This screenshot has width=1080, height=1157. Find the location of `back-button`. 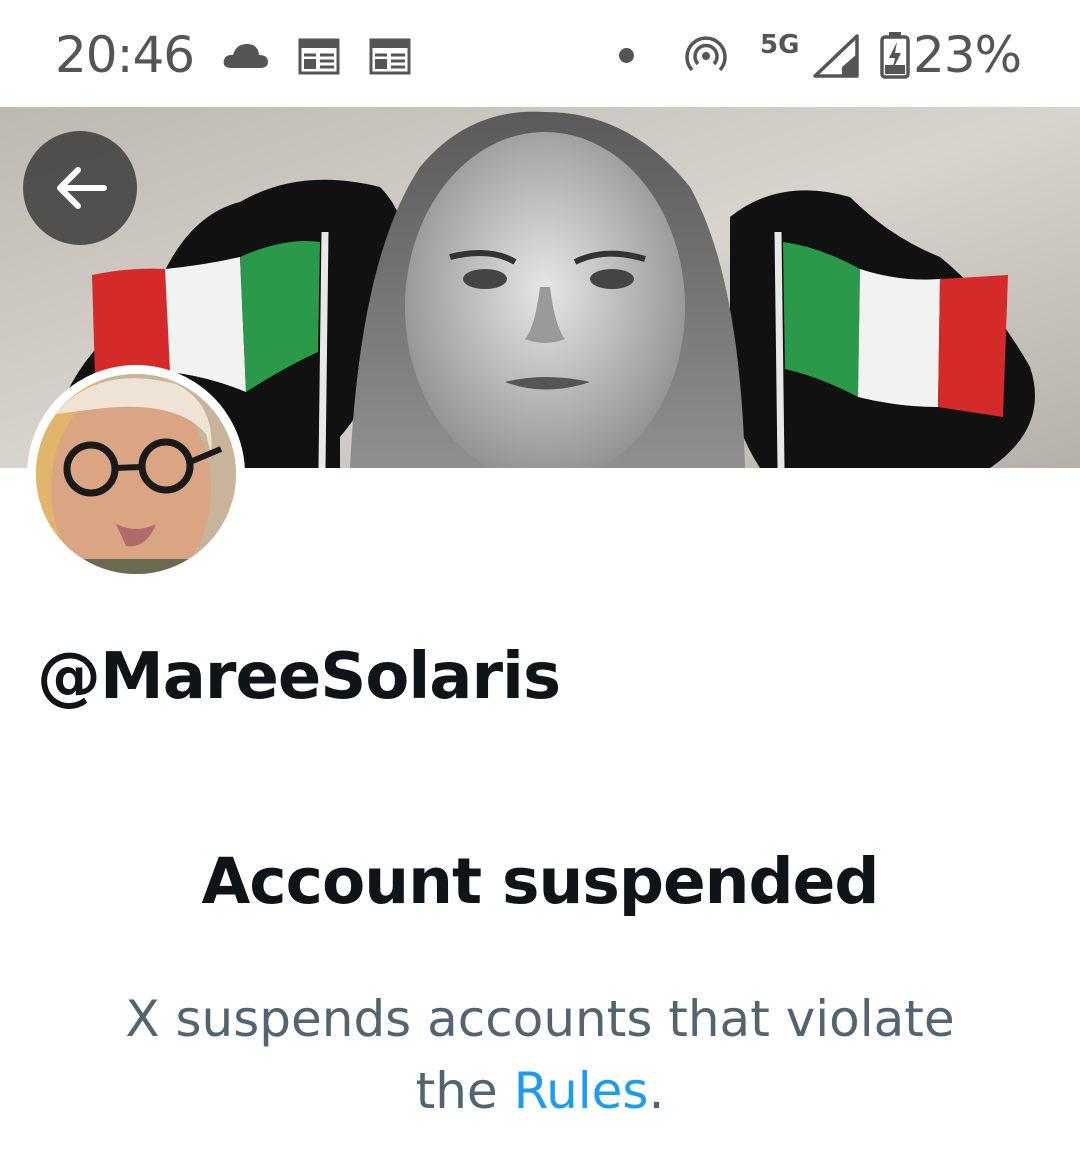

back-button is located at coordinates (80, 188).